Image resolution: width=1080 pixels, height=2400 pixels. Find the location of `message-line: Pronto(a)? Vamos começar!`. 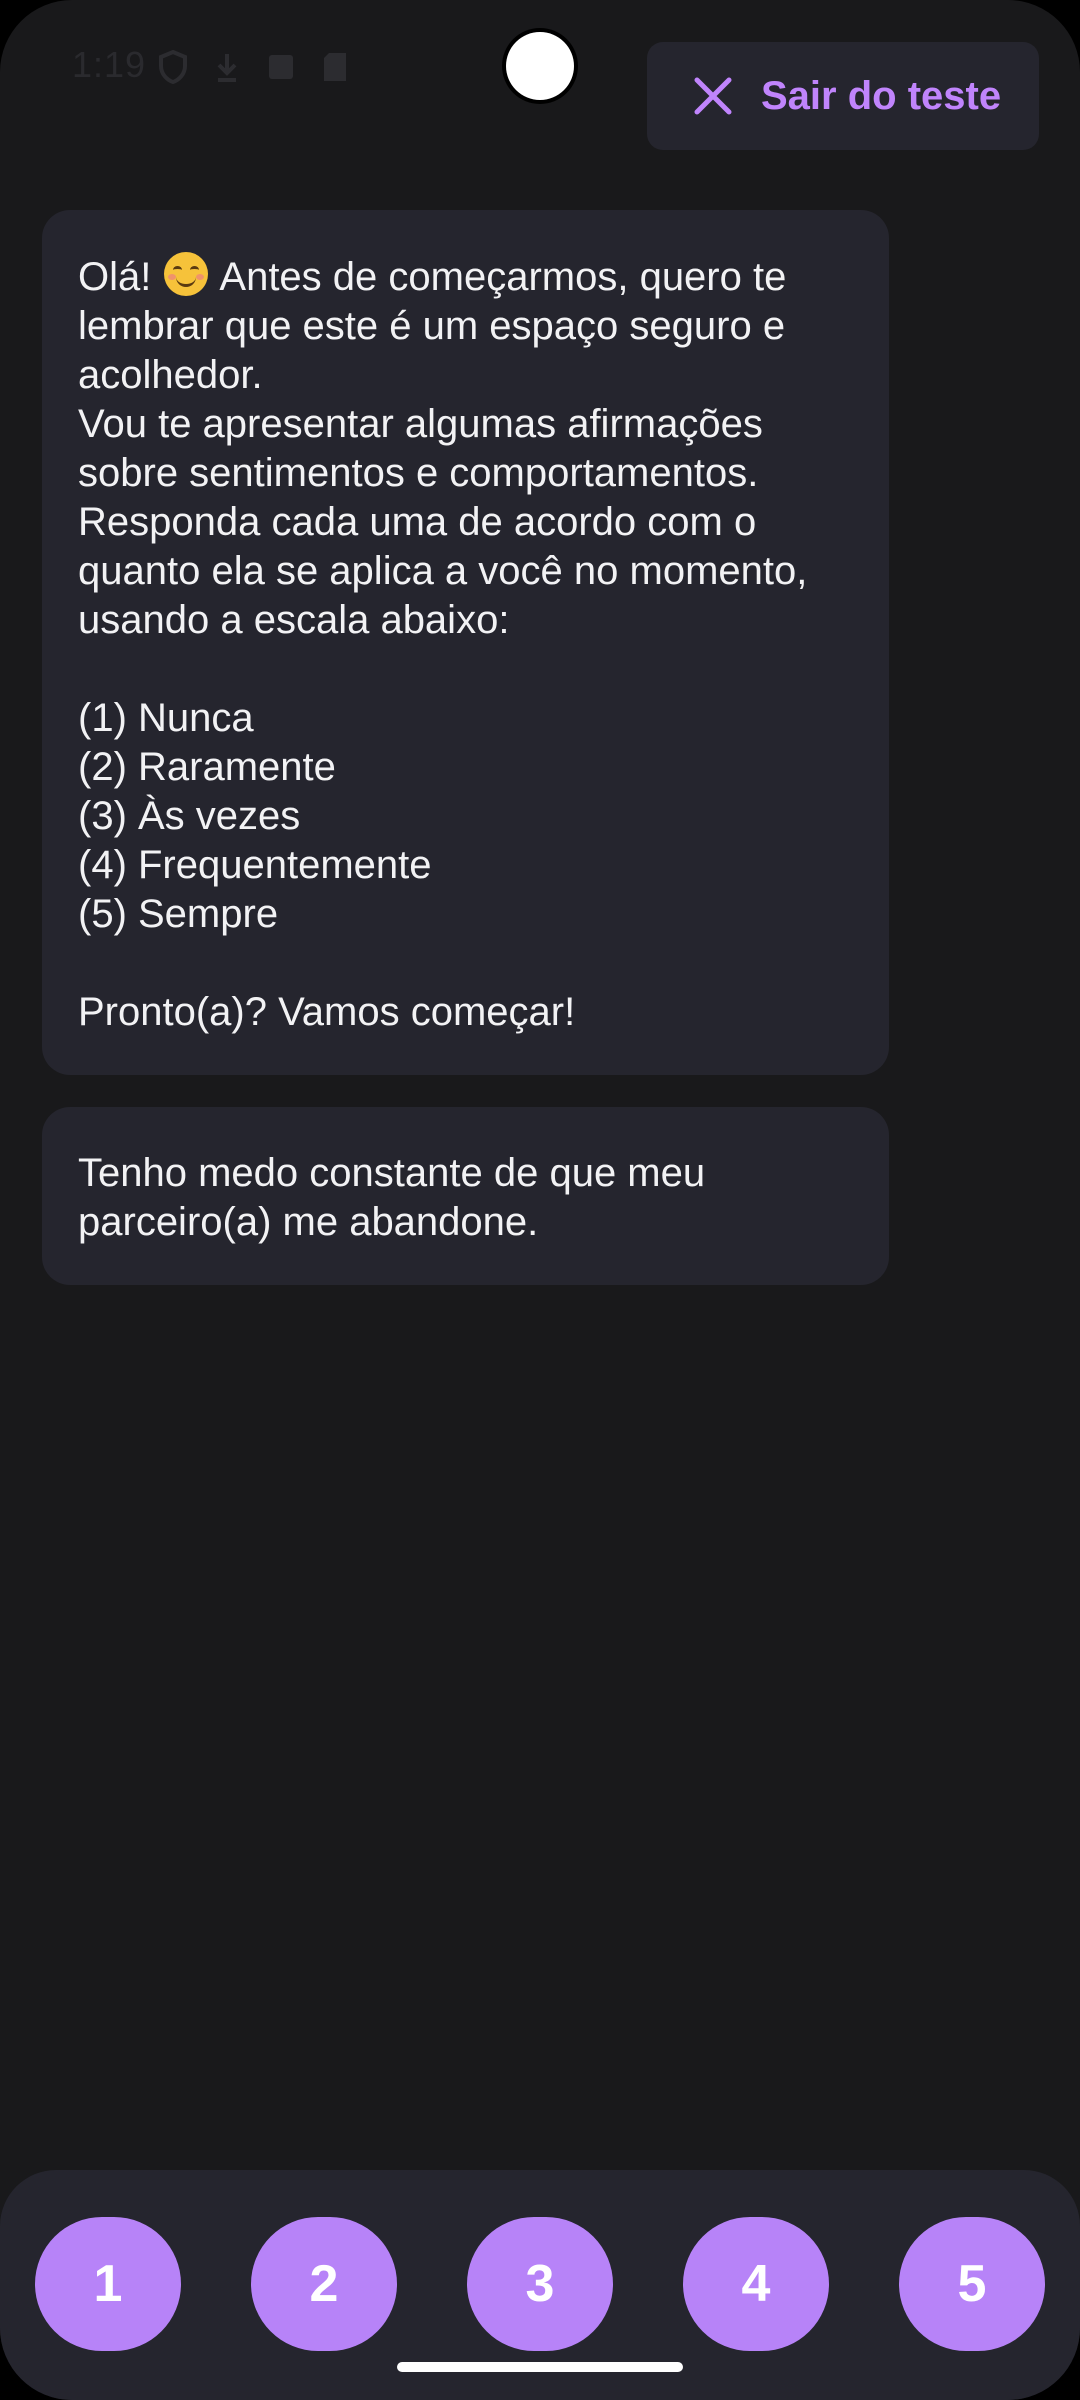

message-line: Pronto(a)? Vamos começar! is located at coordinates (327, 1012).